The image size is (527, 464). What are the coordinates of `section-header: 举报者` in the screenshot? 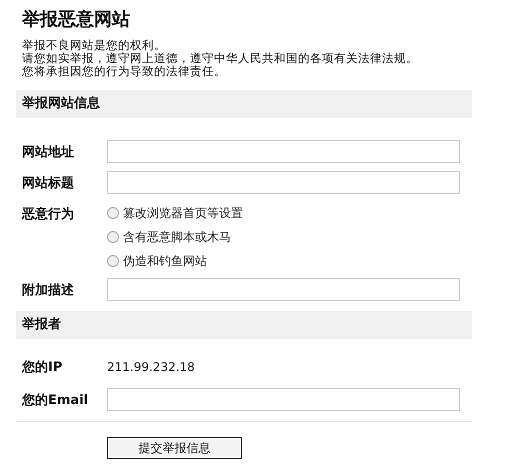 It's located at (244, 325).